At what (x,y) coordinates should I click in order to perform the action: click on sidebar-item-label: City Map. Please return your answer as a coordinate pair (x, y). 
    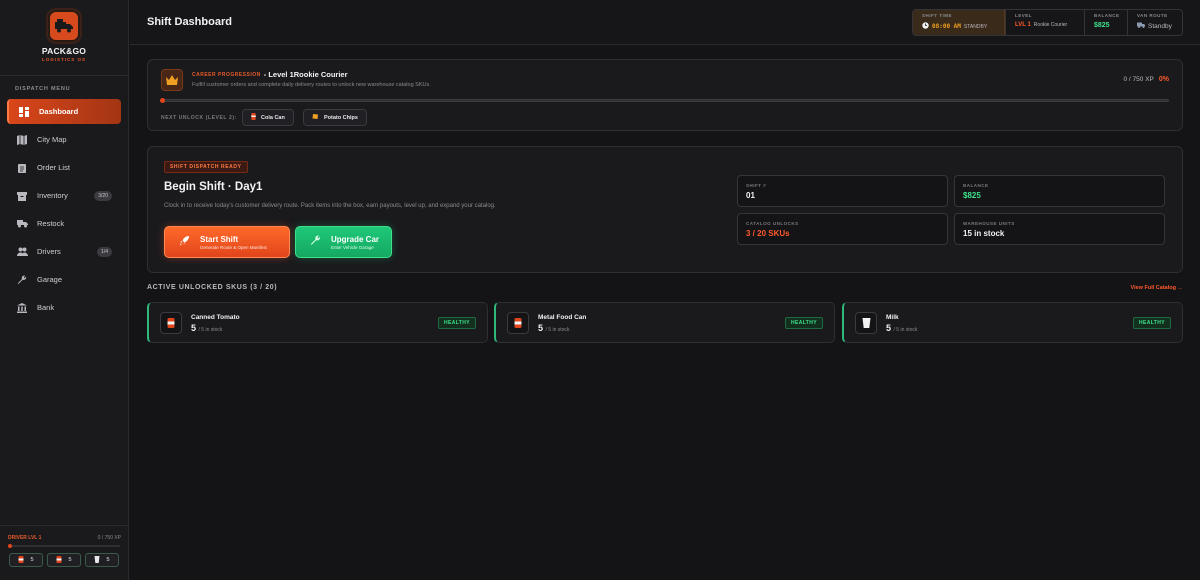
    Looking at the image, I should click on (52, 139).